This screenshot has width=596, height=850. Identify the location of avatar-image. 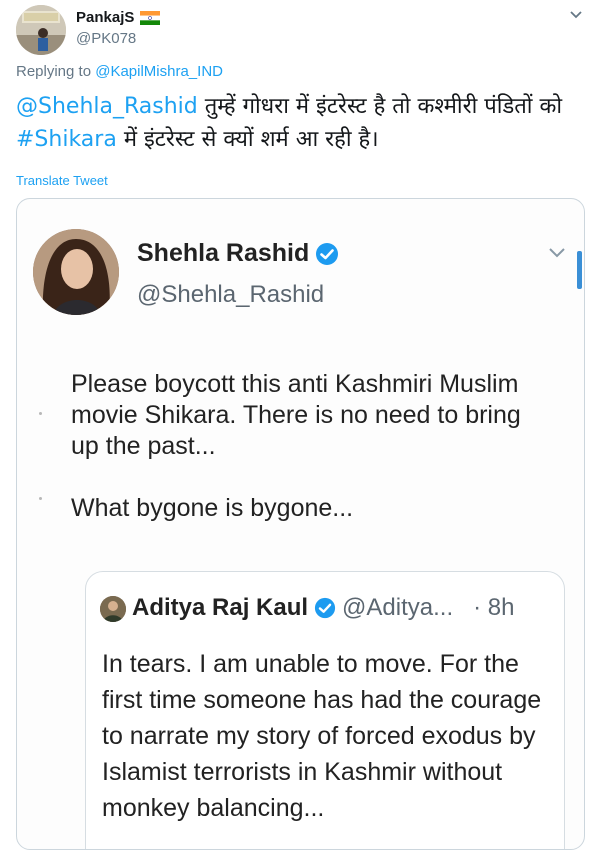
(41, 30).